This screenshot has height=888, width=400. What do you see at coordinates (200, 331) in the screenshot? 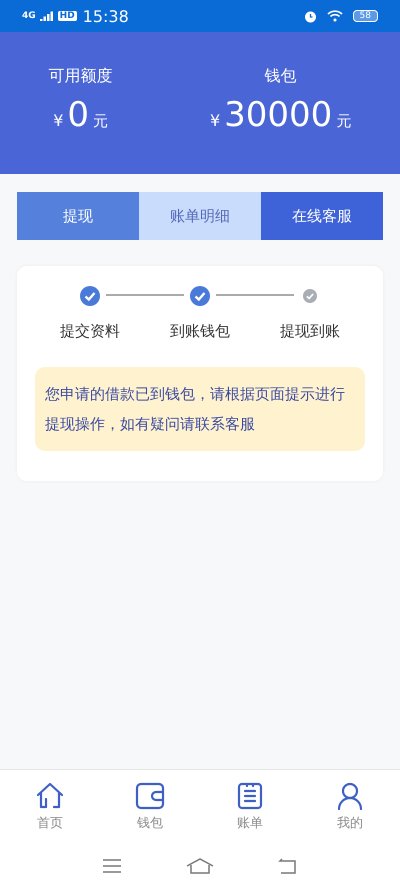
I see `step-label: 到账钱包` at bounding box center [200, 331].